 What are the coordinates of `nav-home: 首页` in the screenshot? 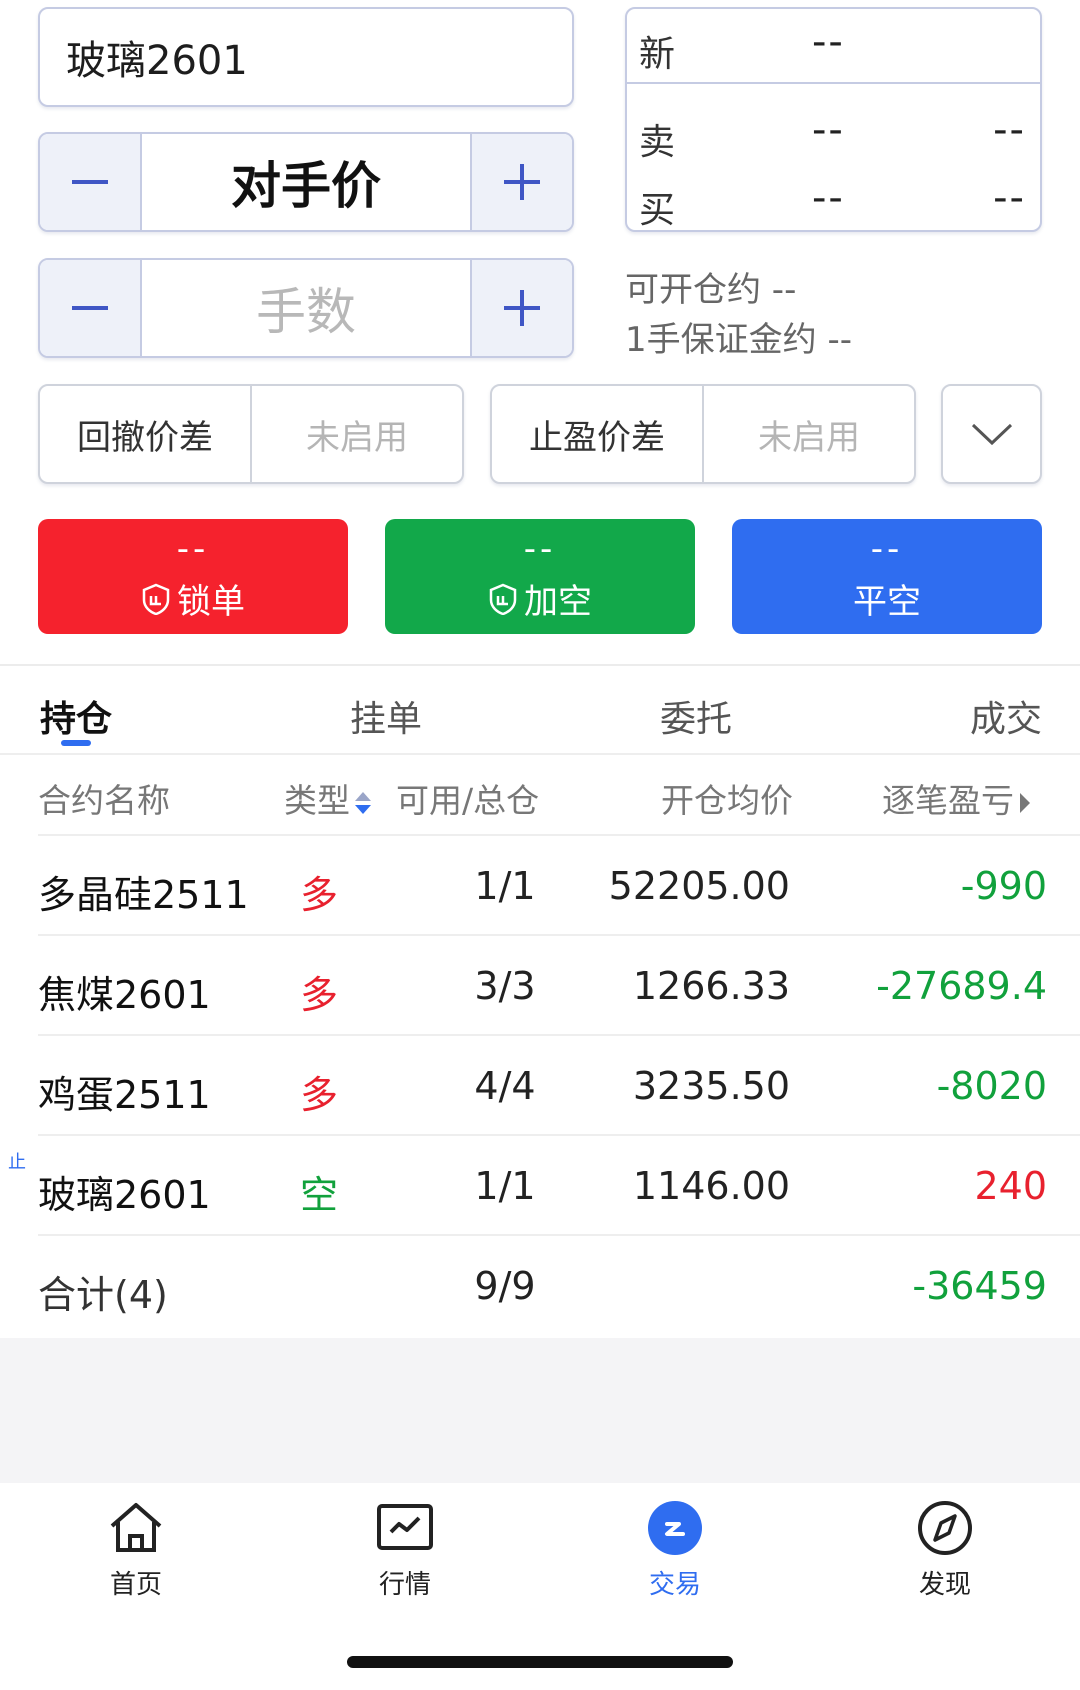 It's located at (136, 1550).